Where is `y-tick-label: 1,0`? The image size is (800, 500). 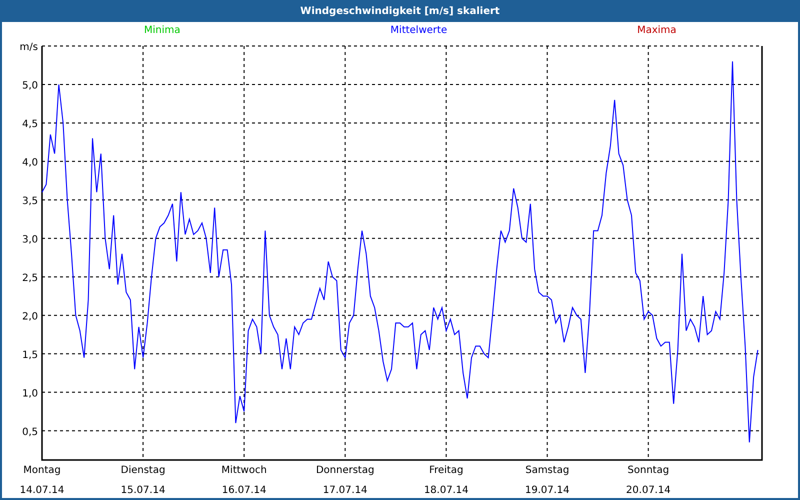
y-tick-label: 1,0 is located at coordinates (30, 394).